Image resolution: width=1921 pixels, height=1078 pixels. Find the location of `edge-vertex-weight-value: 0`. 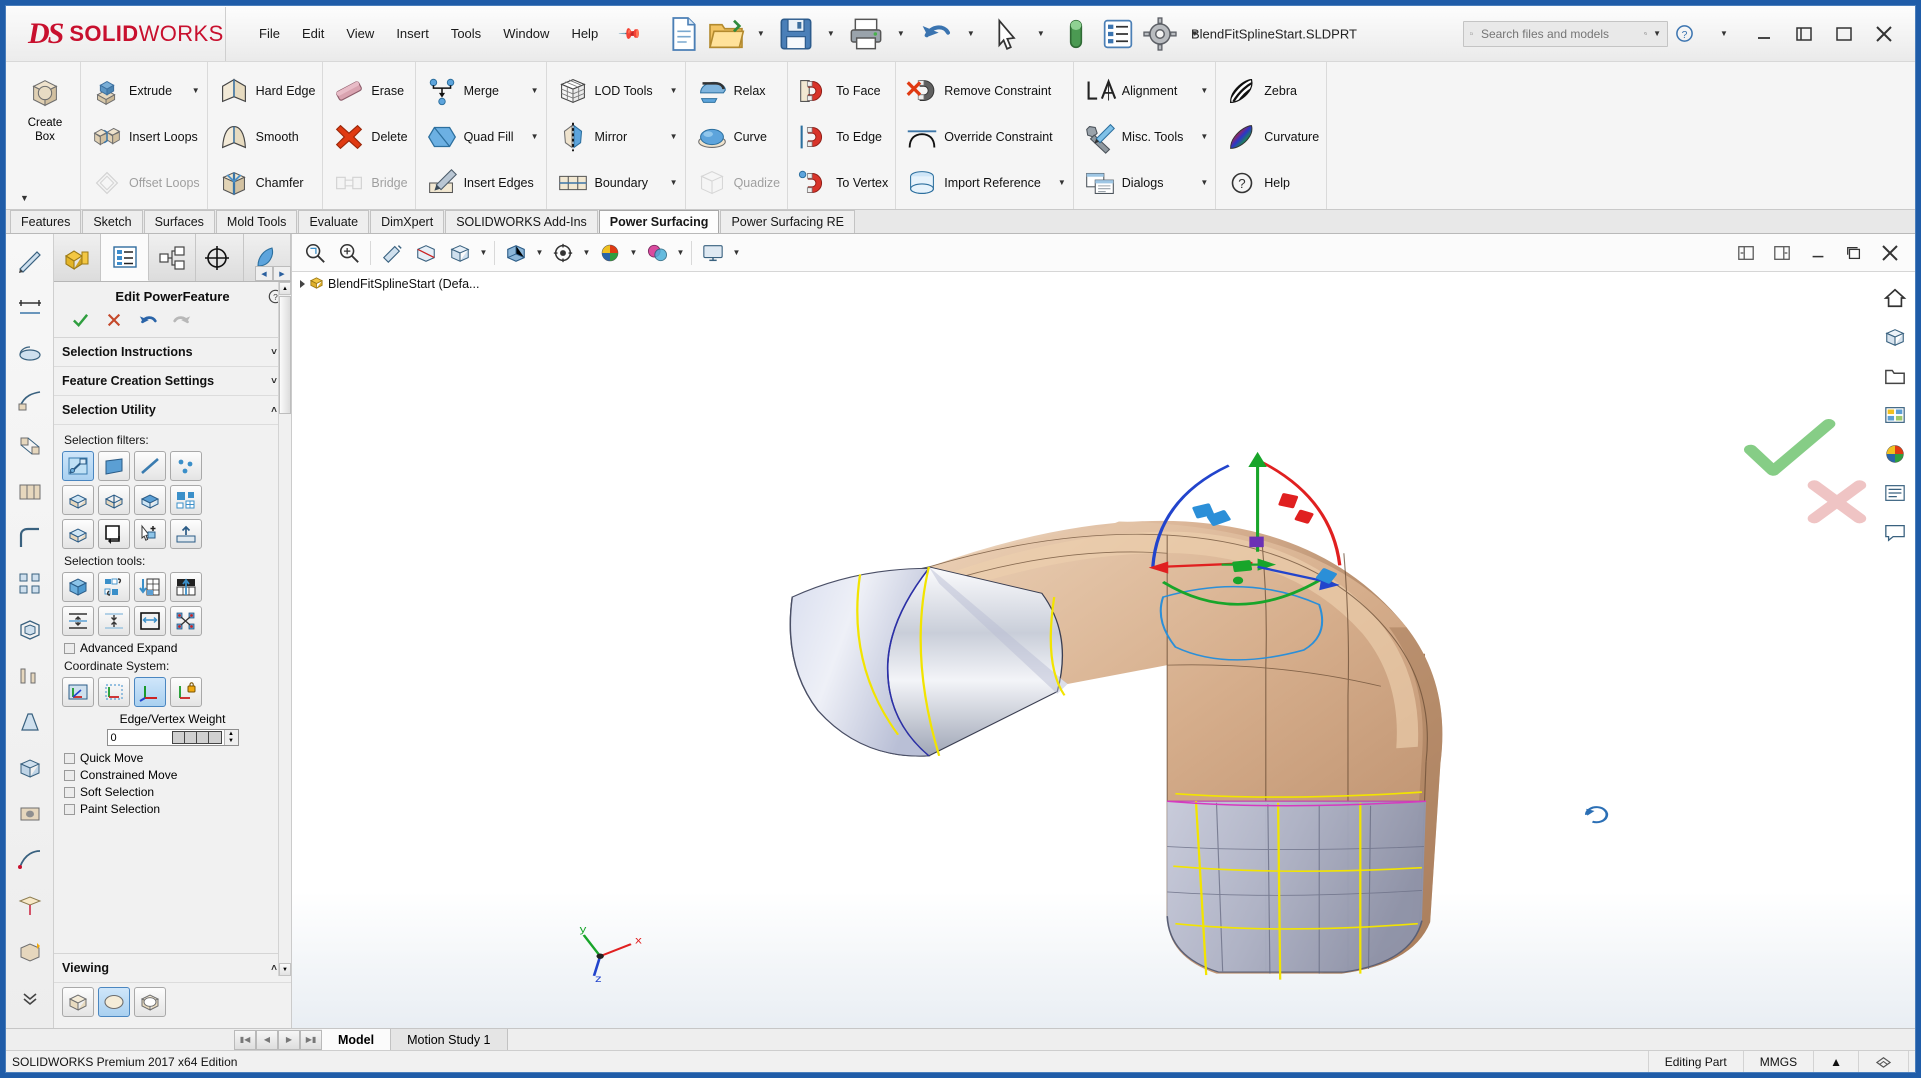

edge-vertex-weight-value: 0 is located at coordinates (140, 737).